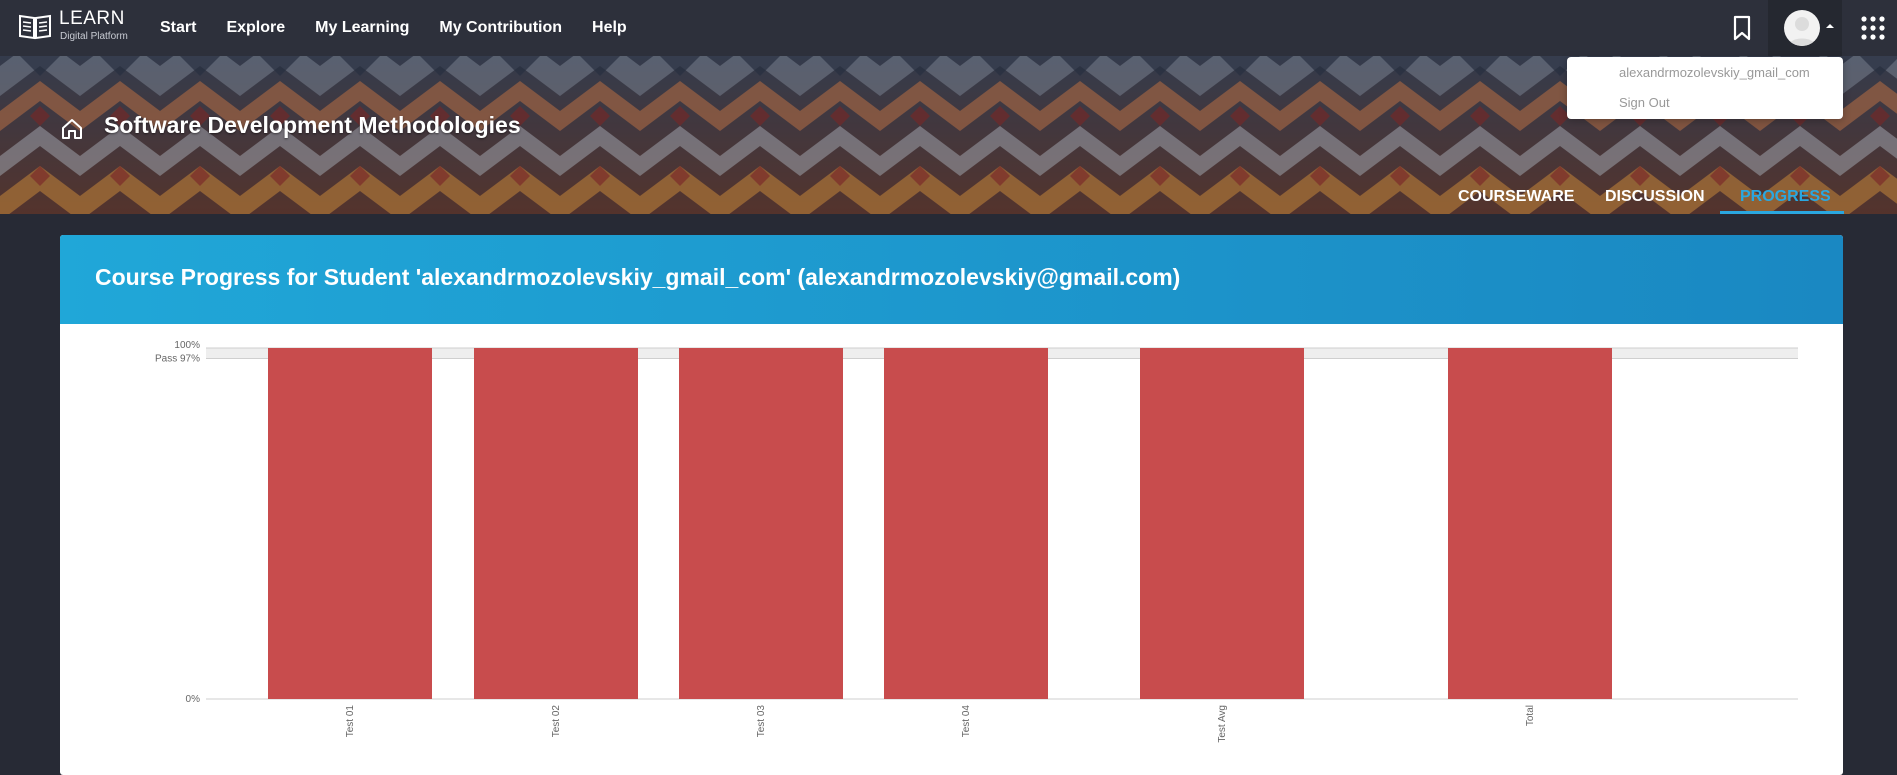 This screenshot has height=775, width=1897. I want to click on y-tick-label: 0%, so click(193, 699).